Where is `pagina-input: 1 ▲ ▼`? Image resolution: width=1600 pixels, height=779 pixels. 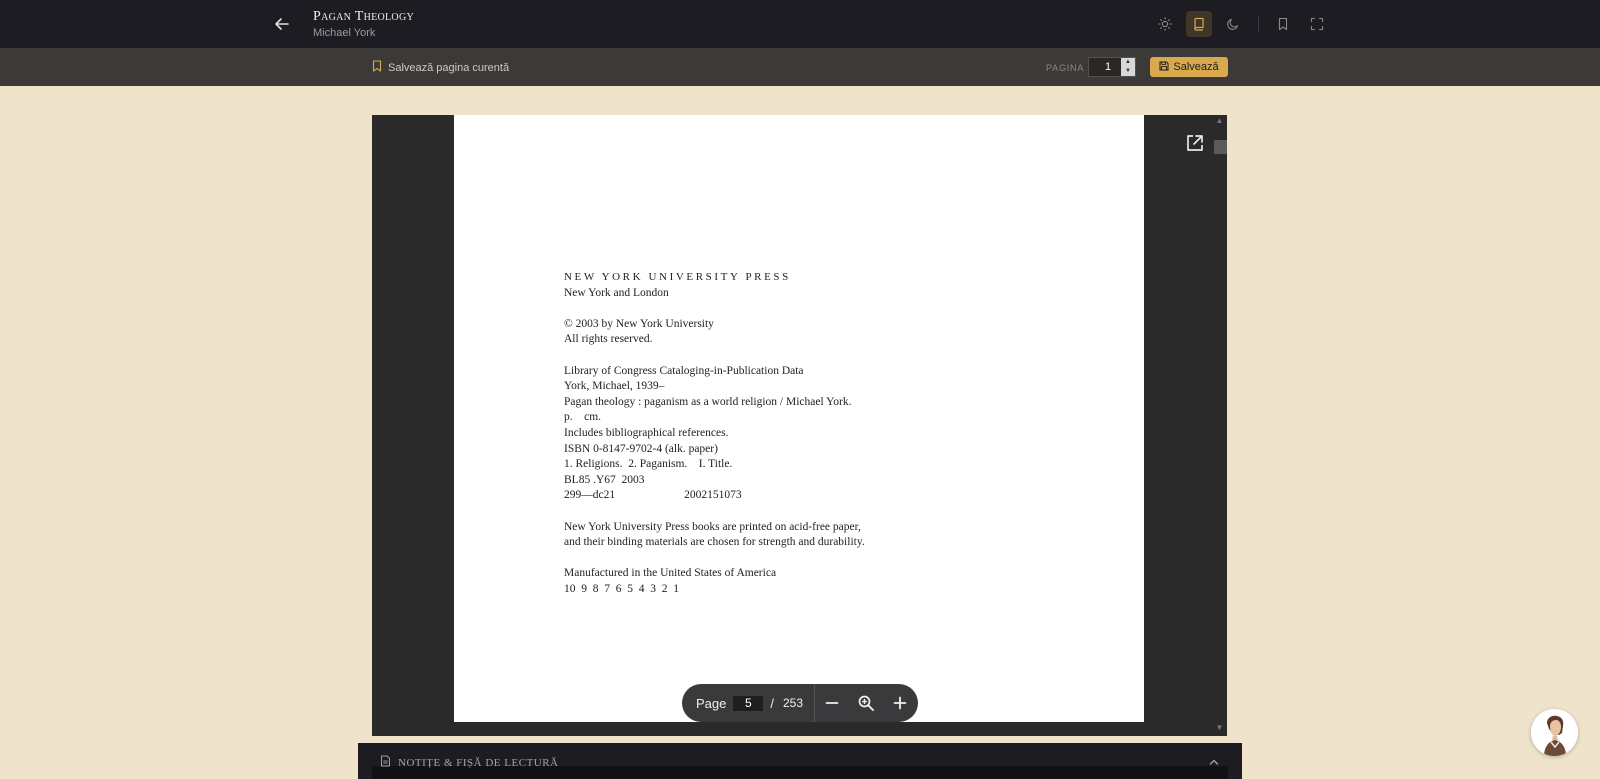 pagina-input: 1 ▲ ▼ is located at coordinates (1112, 67).